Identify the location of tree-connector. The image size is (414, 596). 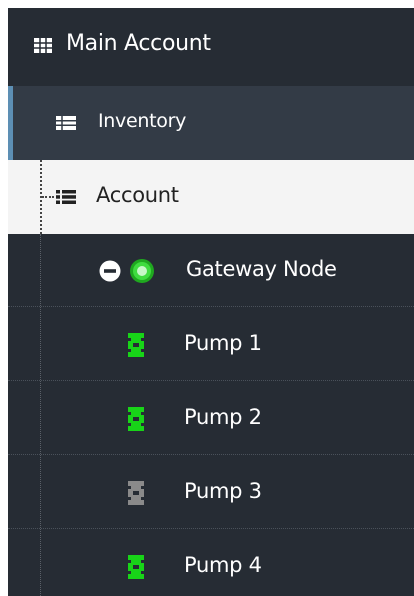
(48, 197).